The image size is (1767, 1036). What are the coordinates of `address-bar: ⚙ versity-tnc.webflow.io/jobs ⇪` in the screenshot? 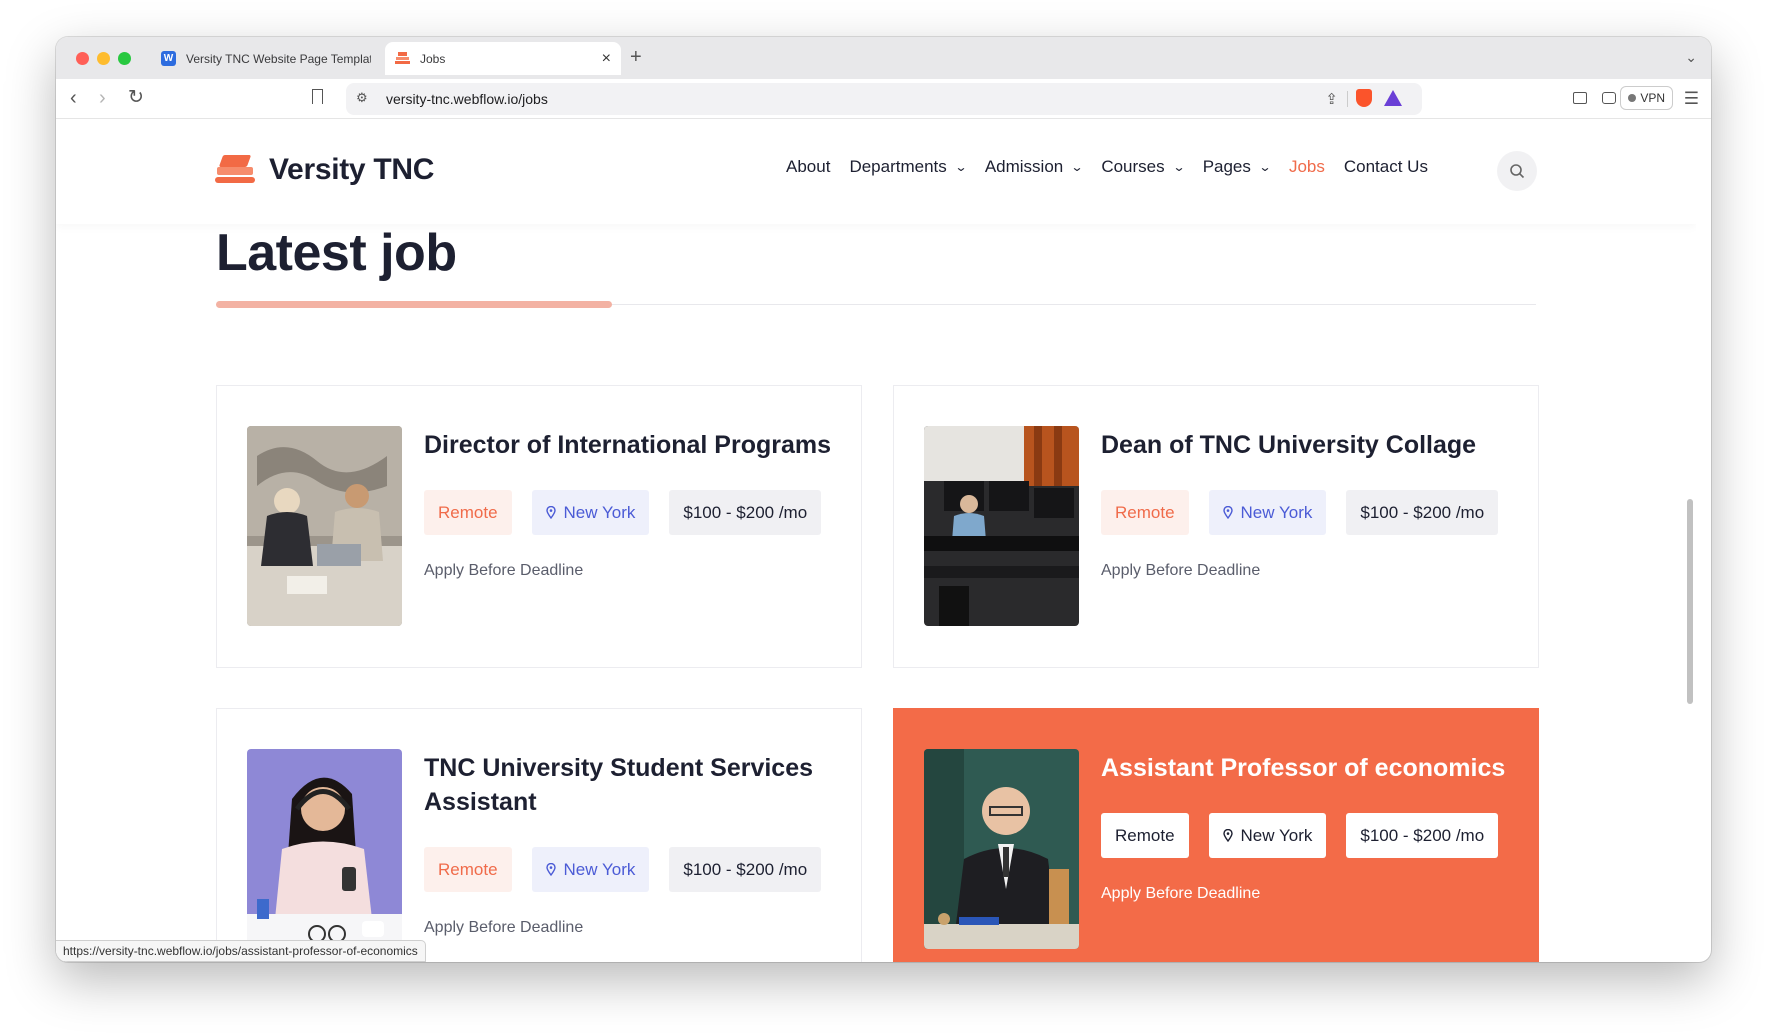 It's located at (884, 99).